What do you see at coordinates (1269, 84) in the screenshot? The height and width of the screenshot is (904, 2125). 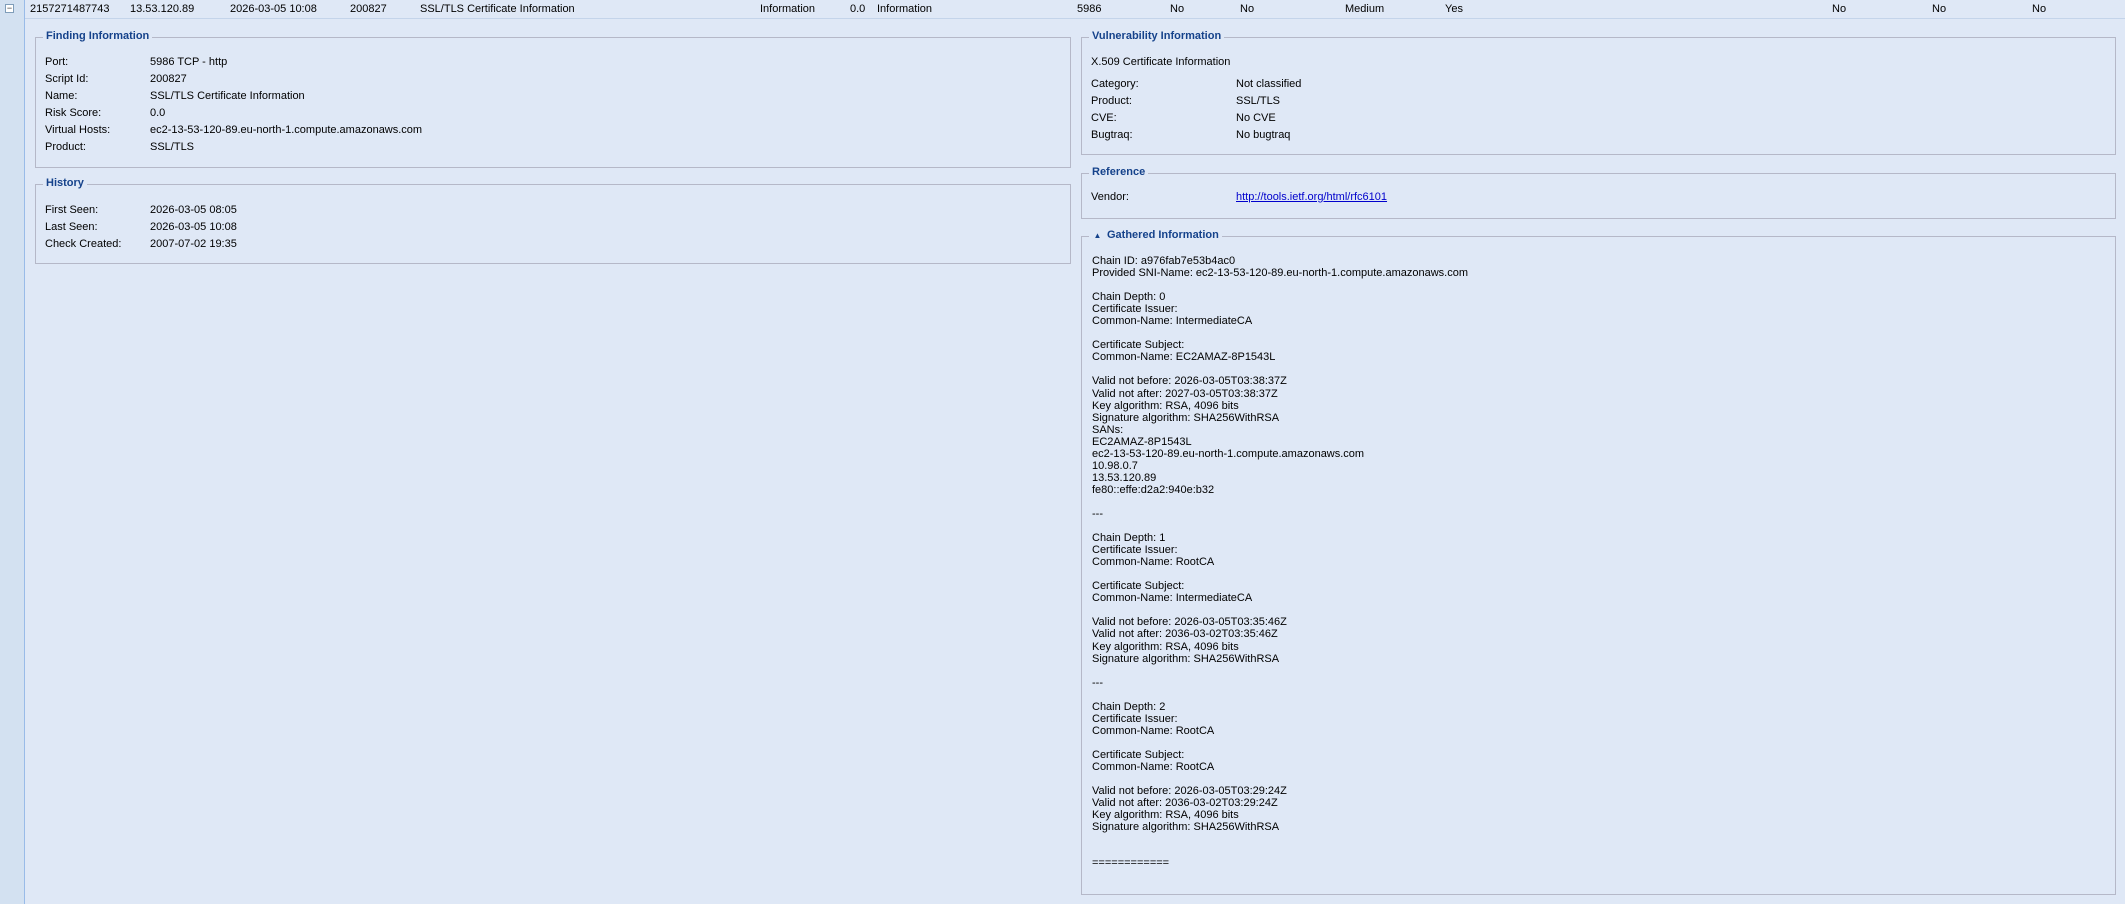 I see `field-value: Not classified` at bounding box center [1269, 84].